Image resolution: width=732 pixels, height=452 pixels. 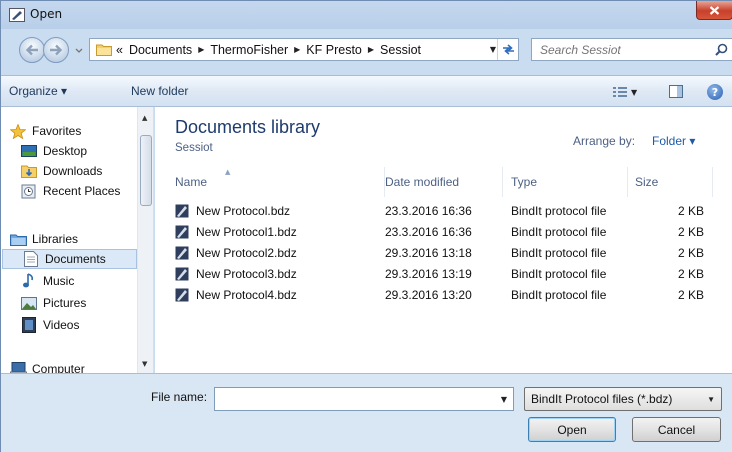 I want to click on file-name-input, so click(x=350, y=398).